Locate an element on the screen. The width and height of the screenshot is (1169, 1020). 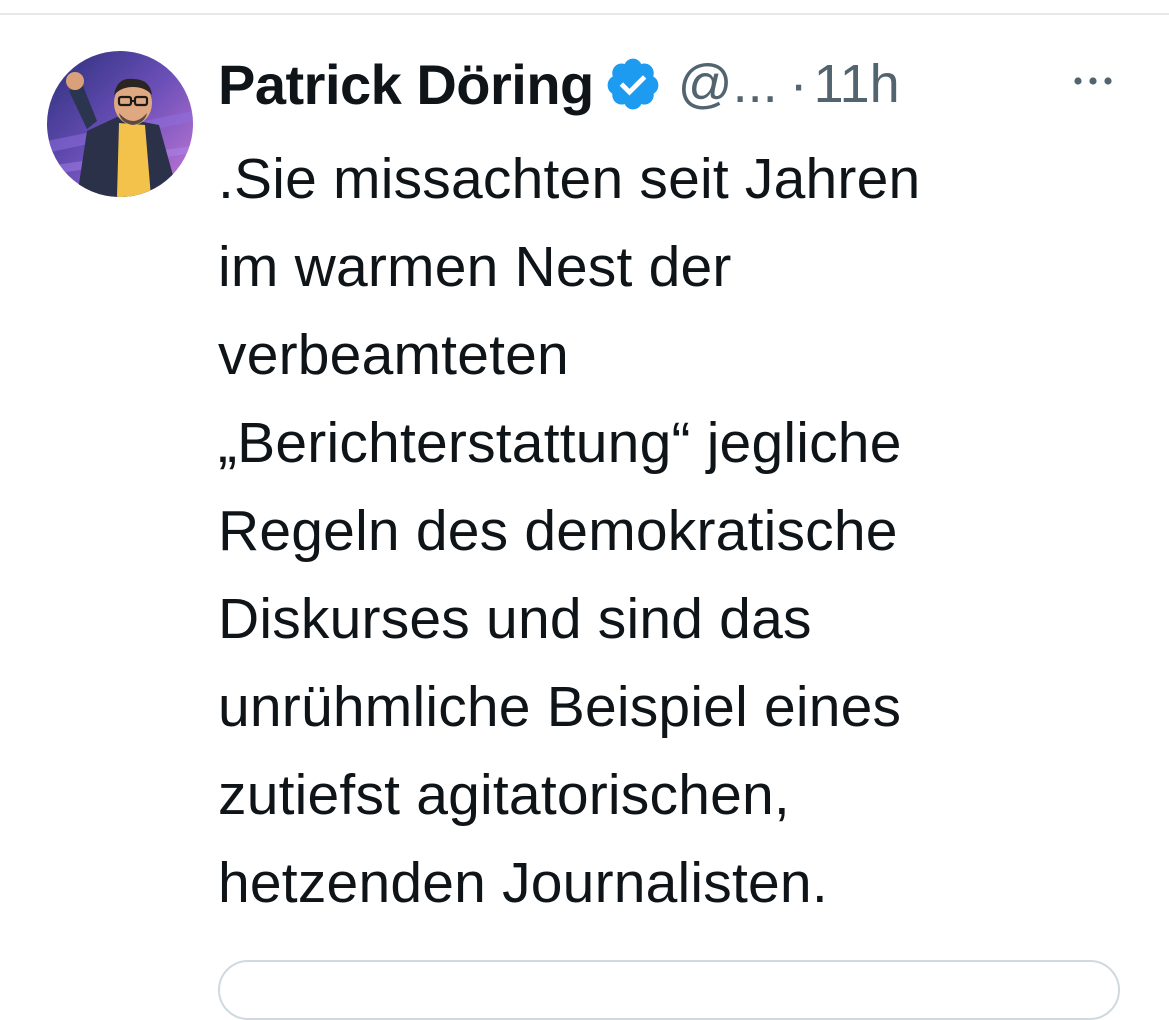
tweet-header: Patrick Döring @... · 11h is located at coordinates (559, 84).